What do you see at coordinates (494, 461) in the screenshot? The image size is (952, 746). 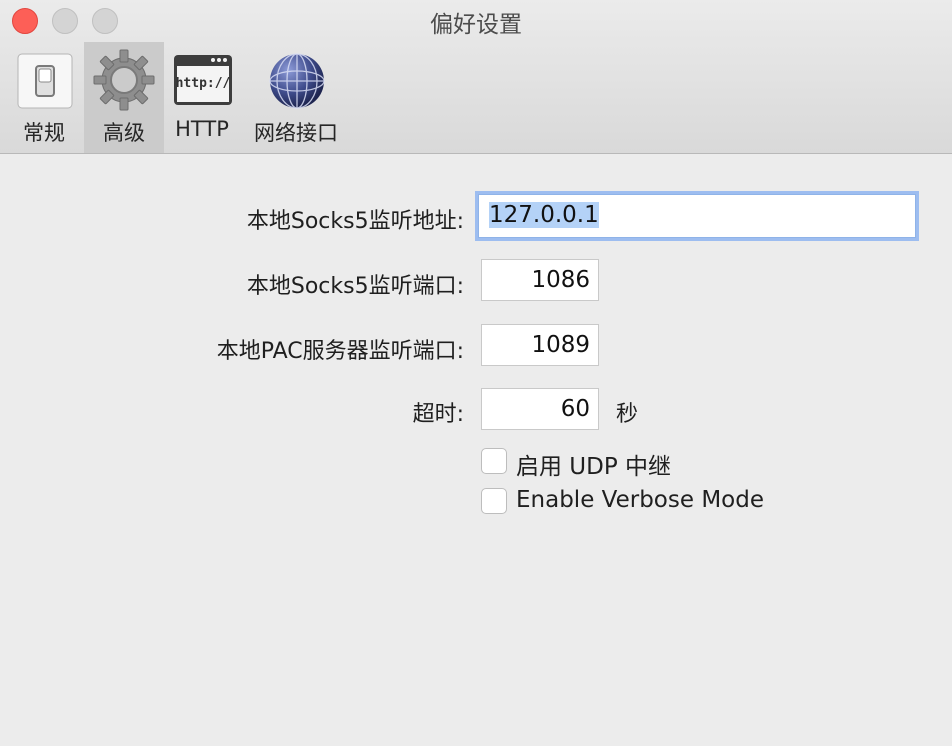 I see `udp-relay-checkbox` at bounding box center [494, 461].